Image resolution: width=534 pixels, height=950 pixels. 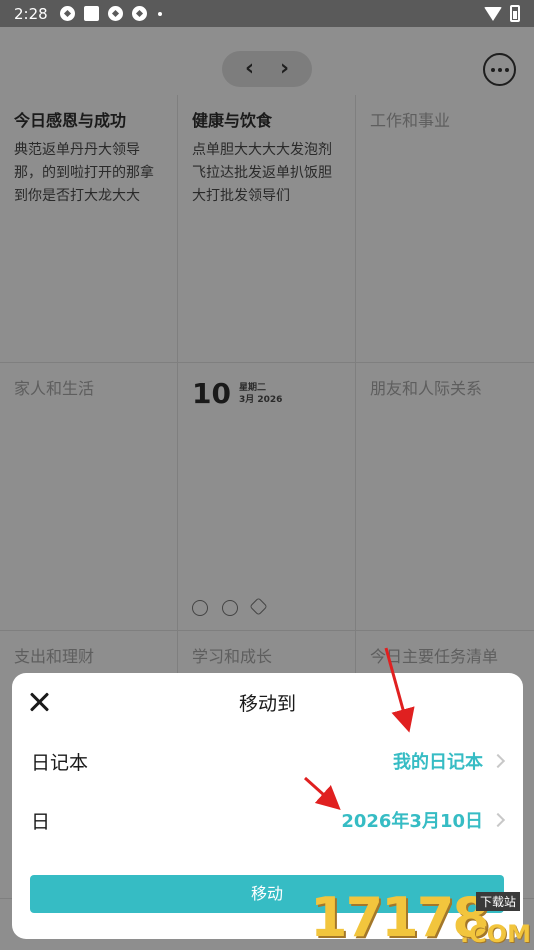 What do you see at coordinates (54, 388) in the screenshot?
I see `cell-title: 家人和生活` at bounding box center [54, 388].